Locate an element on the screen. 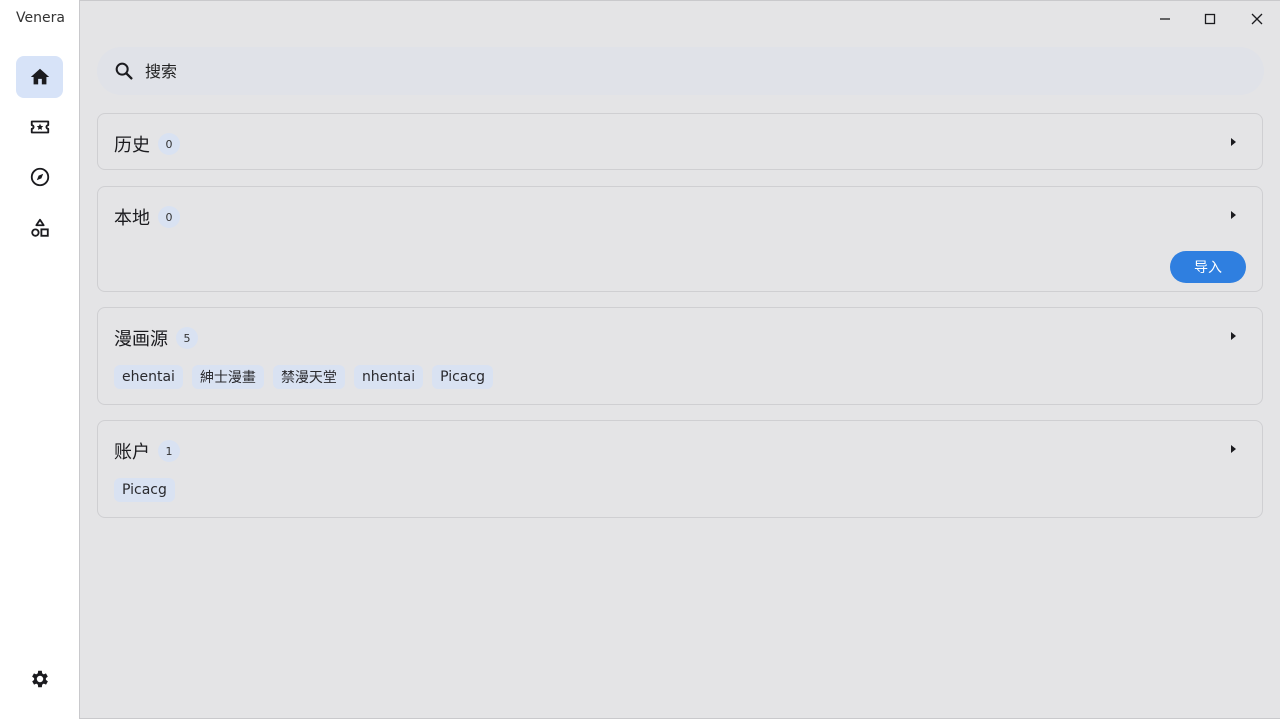  search-icon is located at coordinates (124, 71).